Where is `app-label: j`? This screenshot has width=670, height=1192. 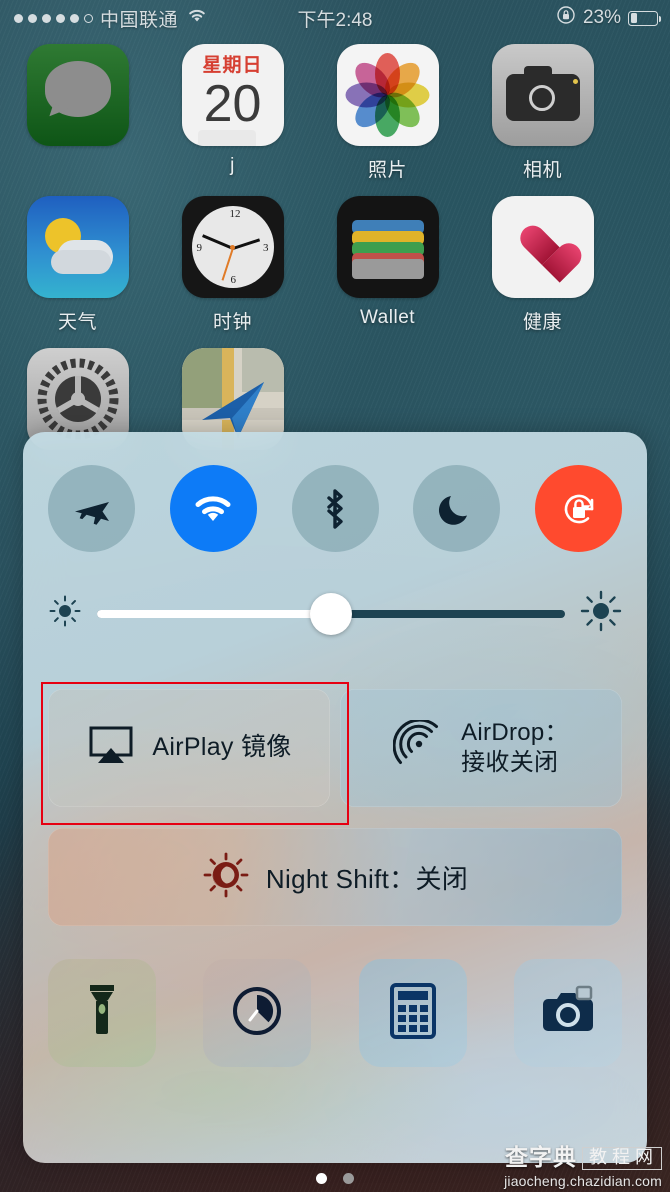 app-label: j is located at coordinates (232, 165).